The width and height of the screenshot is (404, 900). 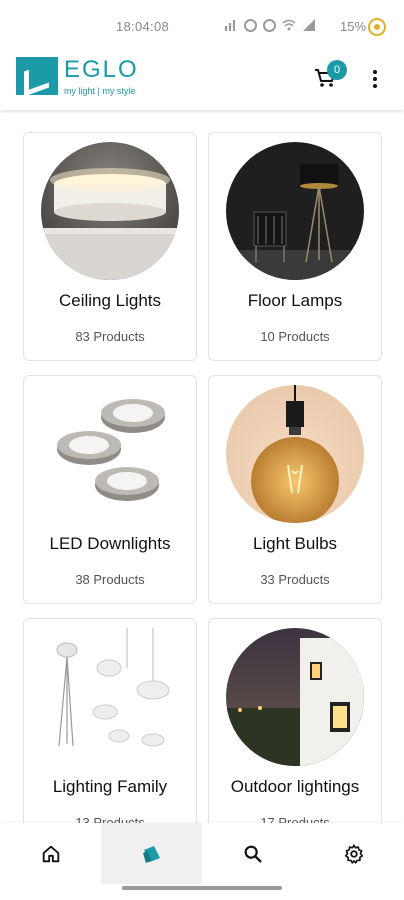 I want to click on app-bar: EGLO my light | my style 0, so click(x=202, y=82).